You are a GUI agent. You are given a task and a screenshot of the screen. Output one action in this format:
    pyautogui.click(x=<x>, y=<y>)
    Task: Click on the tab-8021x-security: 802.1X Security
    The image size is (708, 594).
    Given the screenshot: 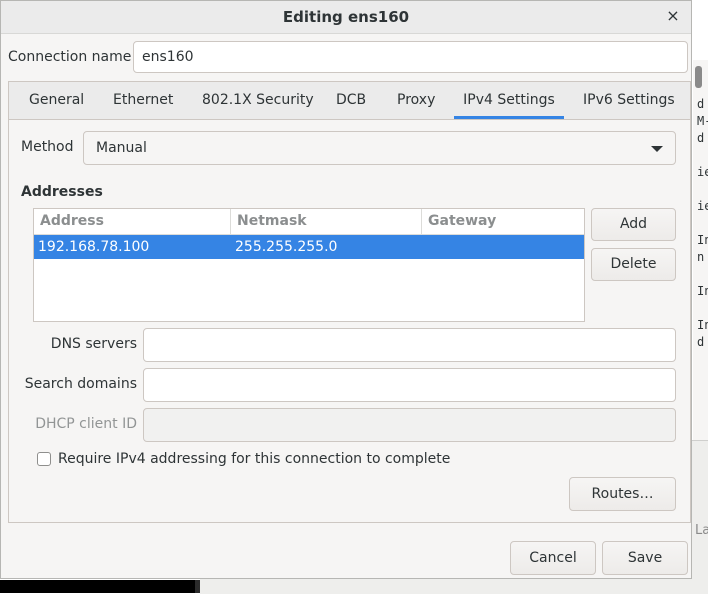 What is the action you would take?
    pyautogui.click(x=258, y=100)
    